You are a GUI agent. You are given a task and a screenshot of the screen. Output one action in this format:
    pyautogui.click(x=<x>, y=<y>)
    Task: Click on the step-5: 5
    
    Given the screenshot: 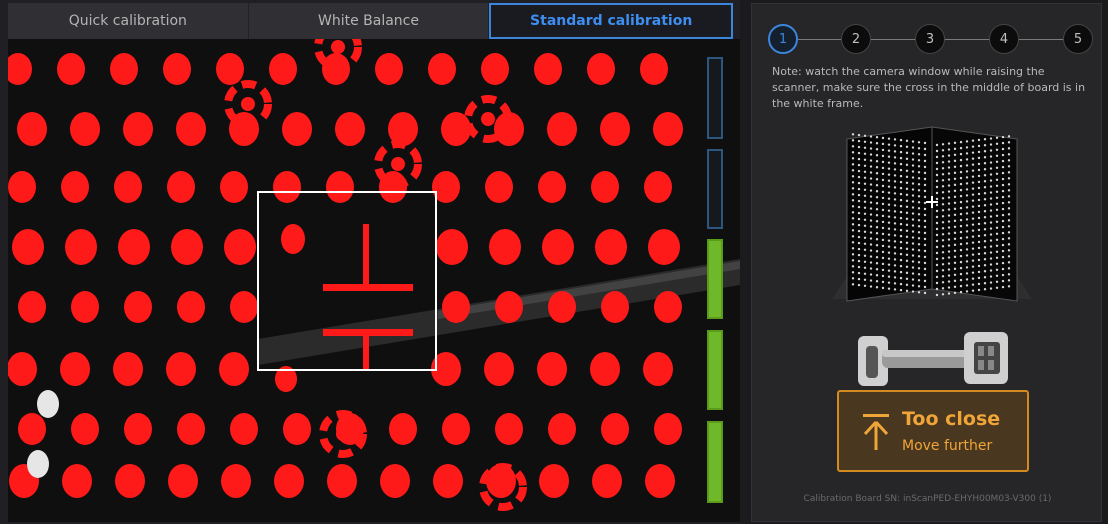 What is the action you would take?
    pyautogui.click(x=1078, y=39)
    